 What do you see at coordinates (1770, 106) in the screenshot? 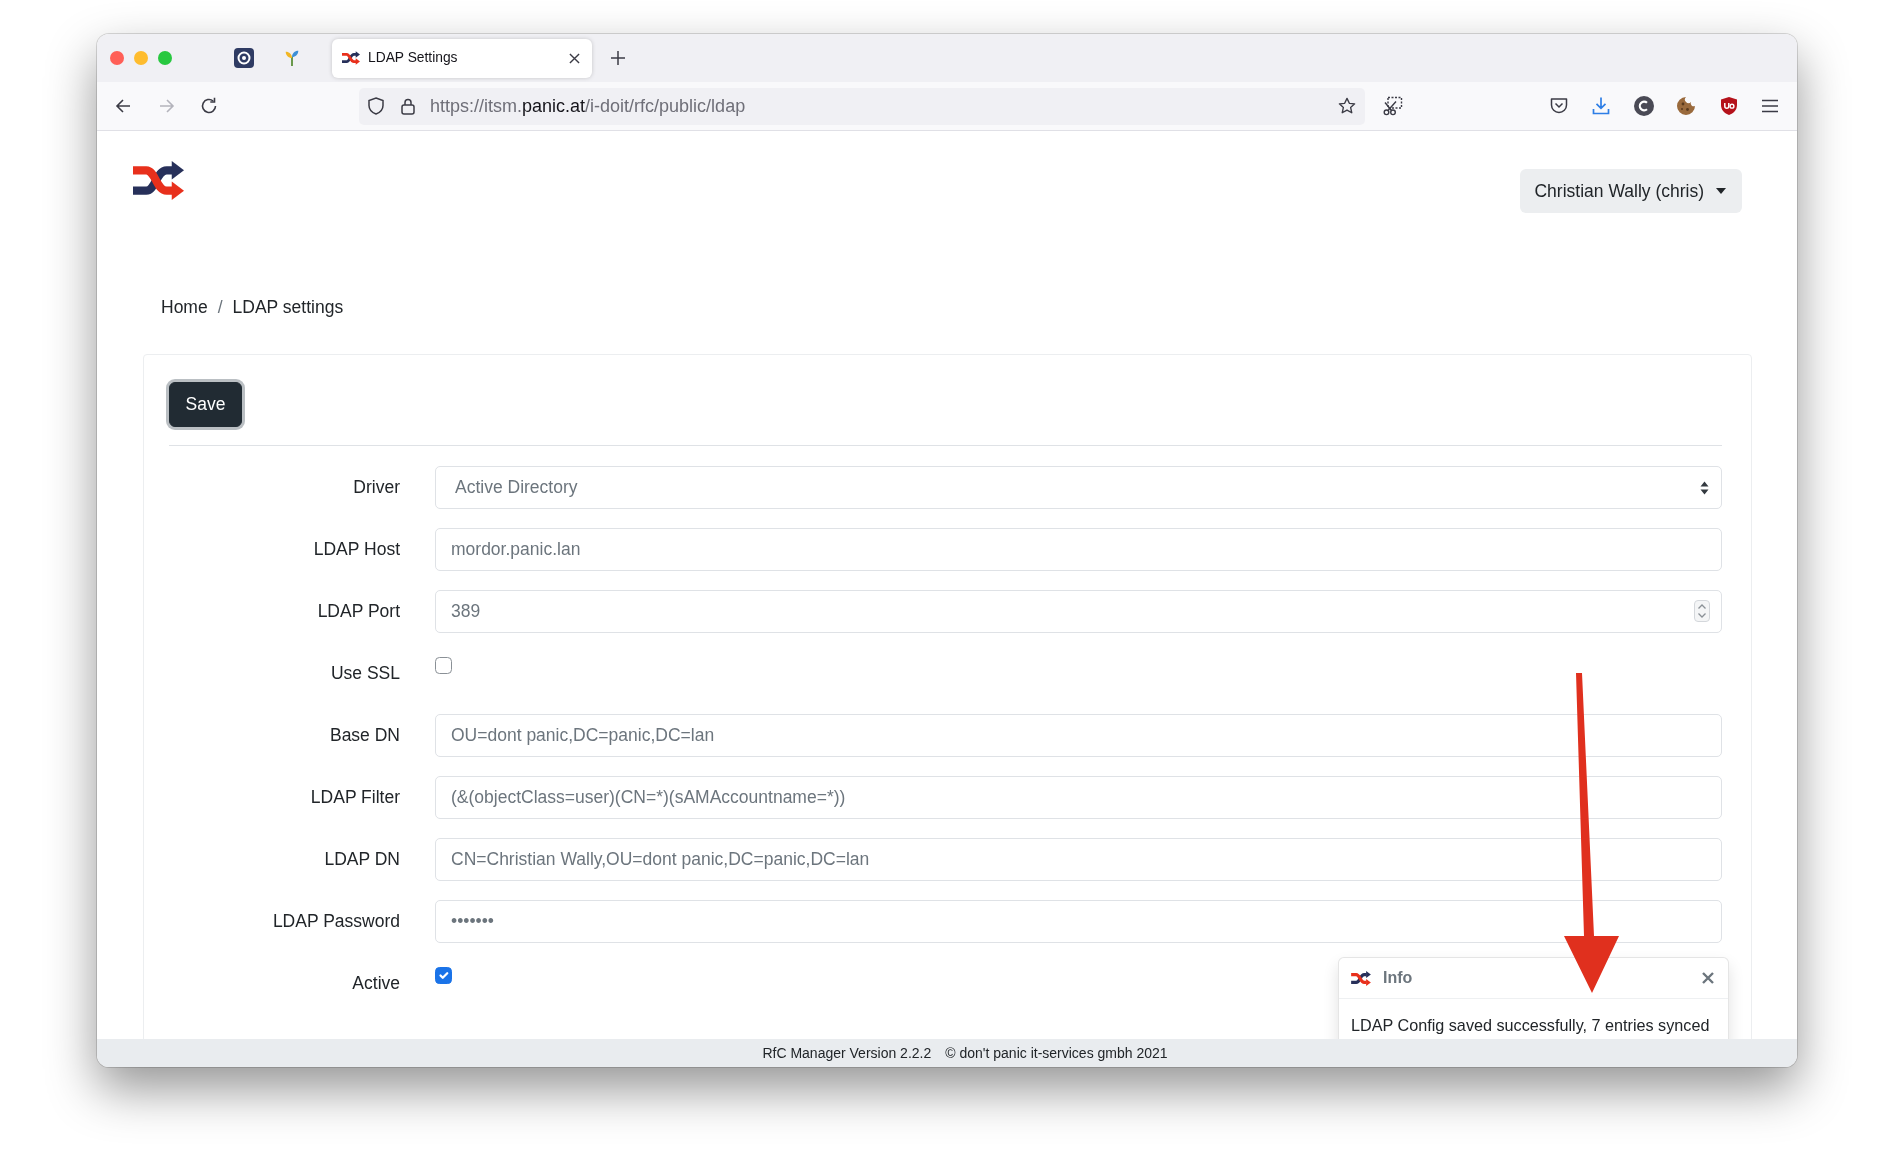
I see `menu-icon` at bounding box center [1770, 106].